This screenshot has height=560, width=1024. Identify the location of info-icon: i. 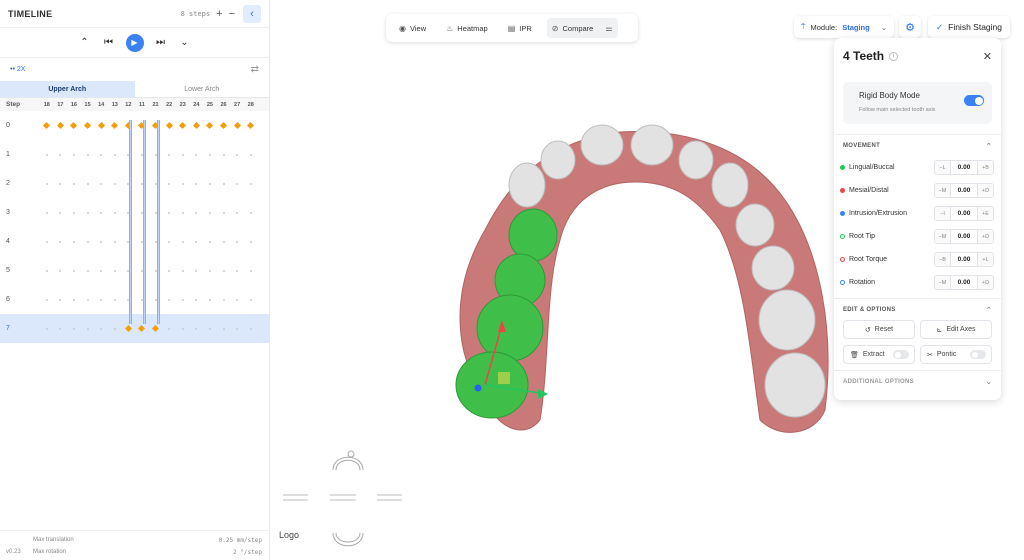
(894, 56).